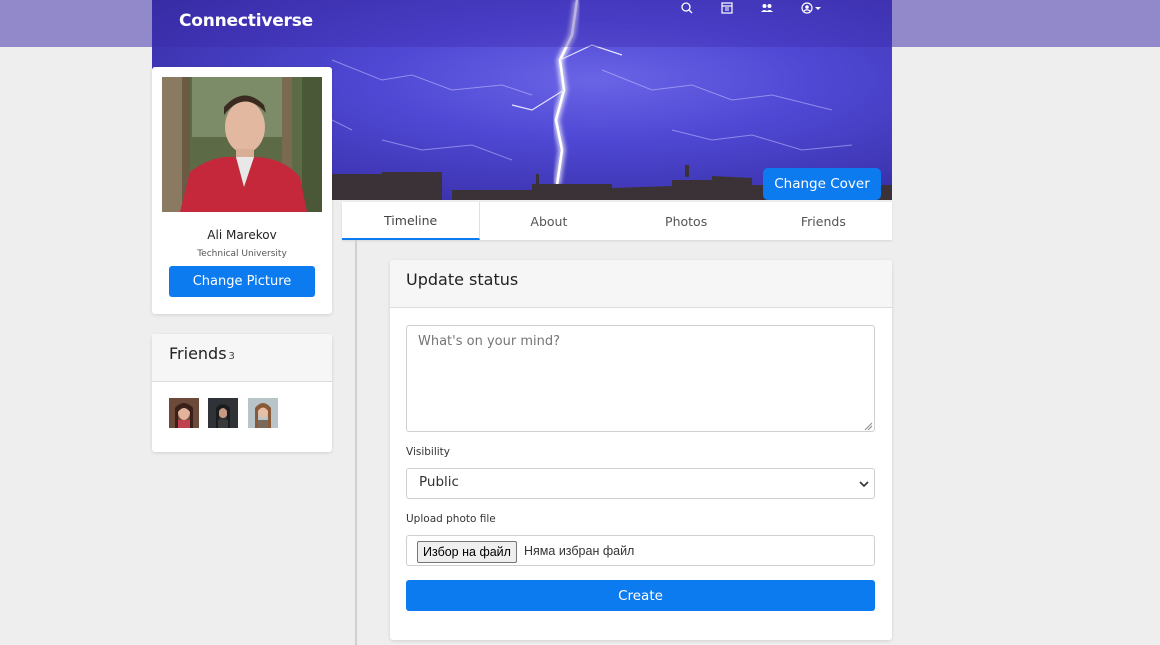  Describe the element at coordinates (246, 21) in the screenshot. I see `brand-logo: Connectiverse` at that location.